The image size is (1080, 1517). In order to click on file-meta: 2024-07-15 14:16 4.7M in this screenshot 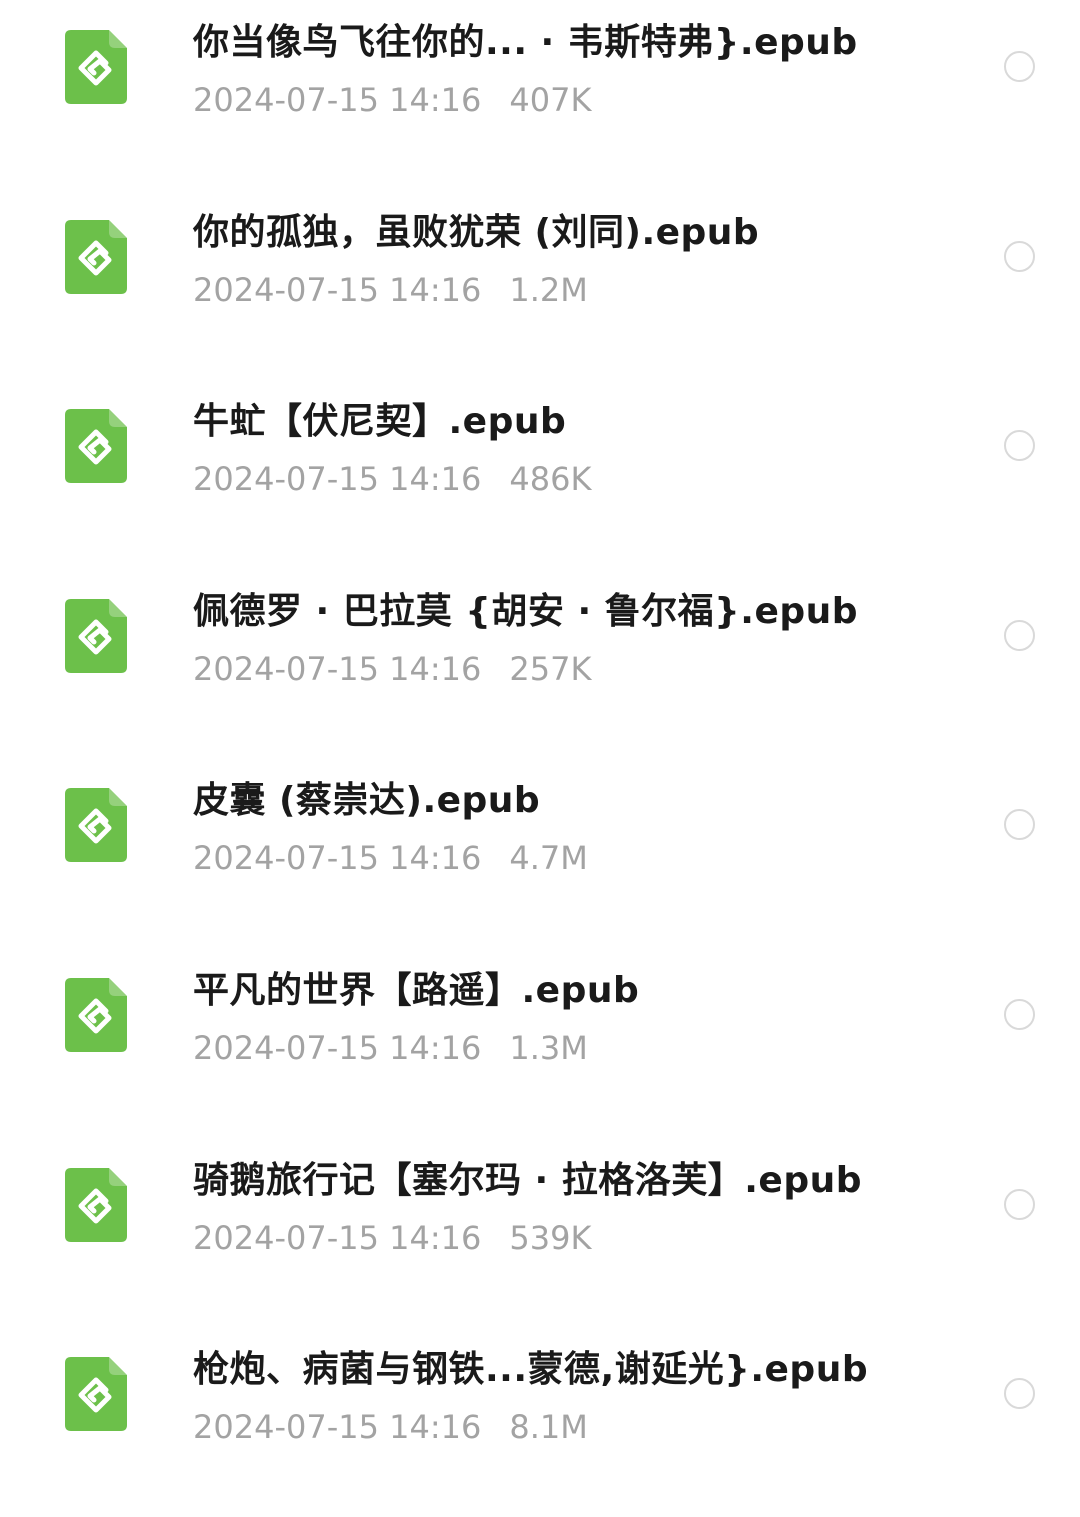, I will do `click(390, 858)`.